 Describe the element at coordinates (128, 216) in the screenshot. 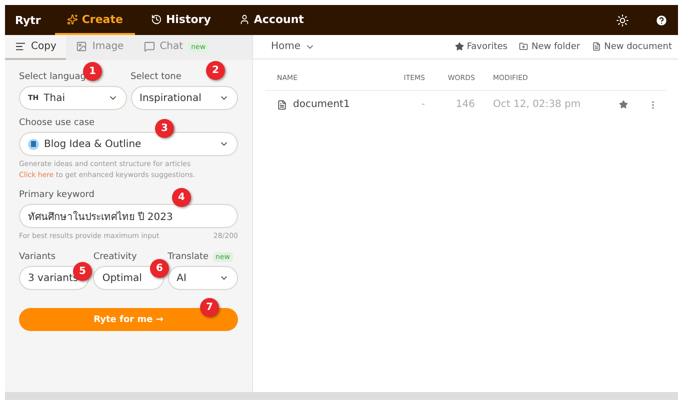

I see `keyword-input: ทัศนศึกษาในประเทศไทย ปี 2023` at that location.